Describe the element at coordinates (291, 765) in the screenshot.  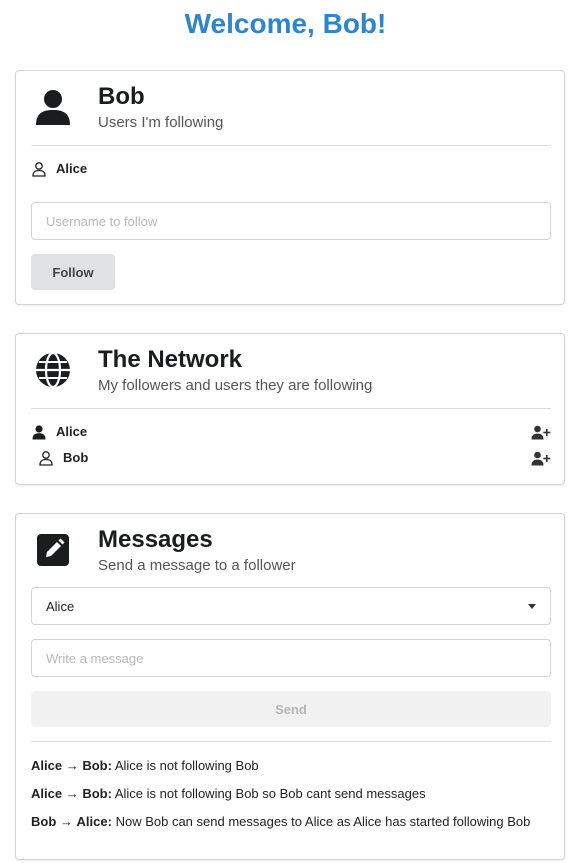
I see `message-item: Alice → Bob: Alice is not following Bob` at that location.